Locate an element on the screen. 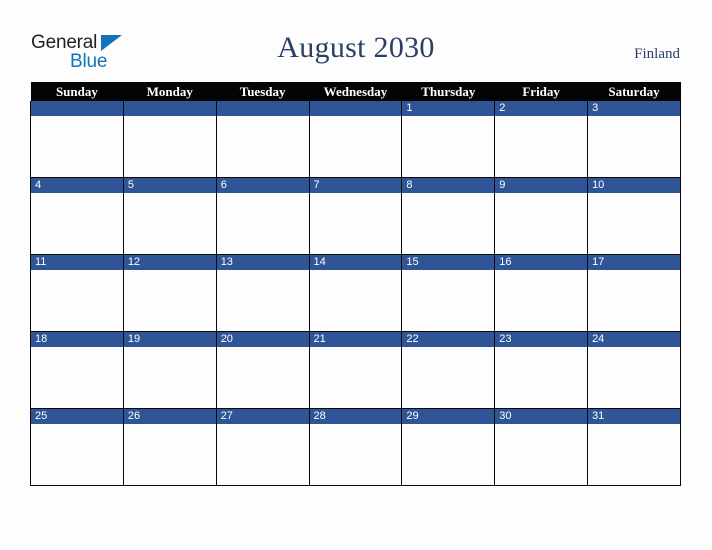 This screenshot has width=712, height=550. calendar-day-cell: 18 is located at coordinates (77, 370).